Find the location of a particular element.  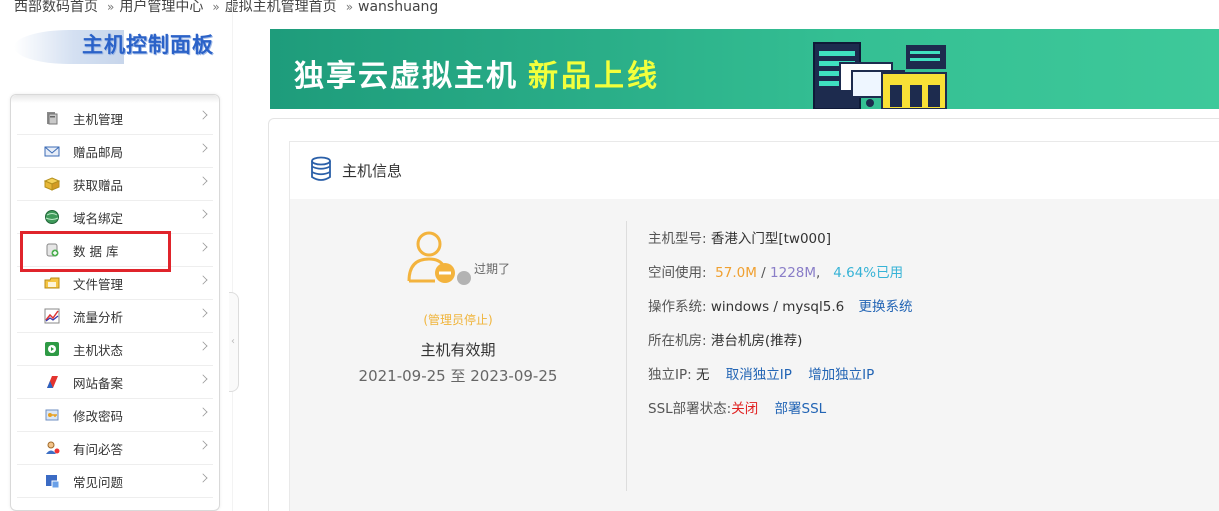

sidebar-item-label: 主机状态 is located at coordinates (98, 350).